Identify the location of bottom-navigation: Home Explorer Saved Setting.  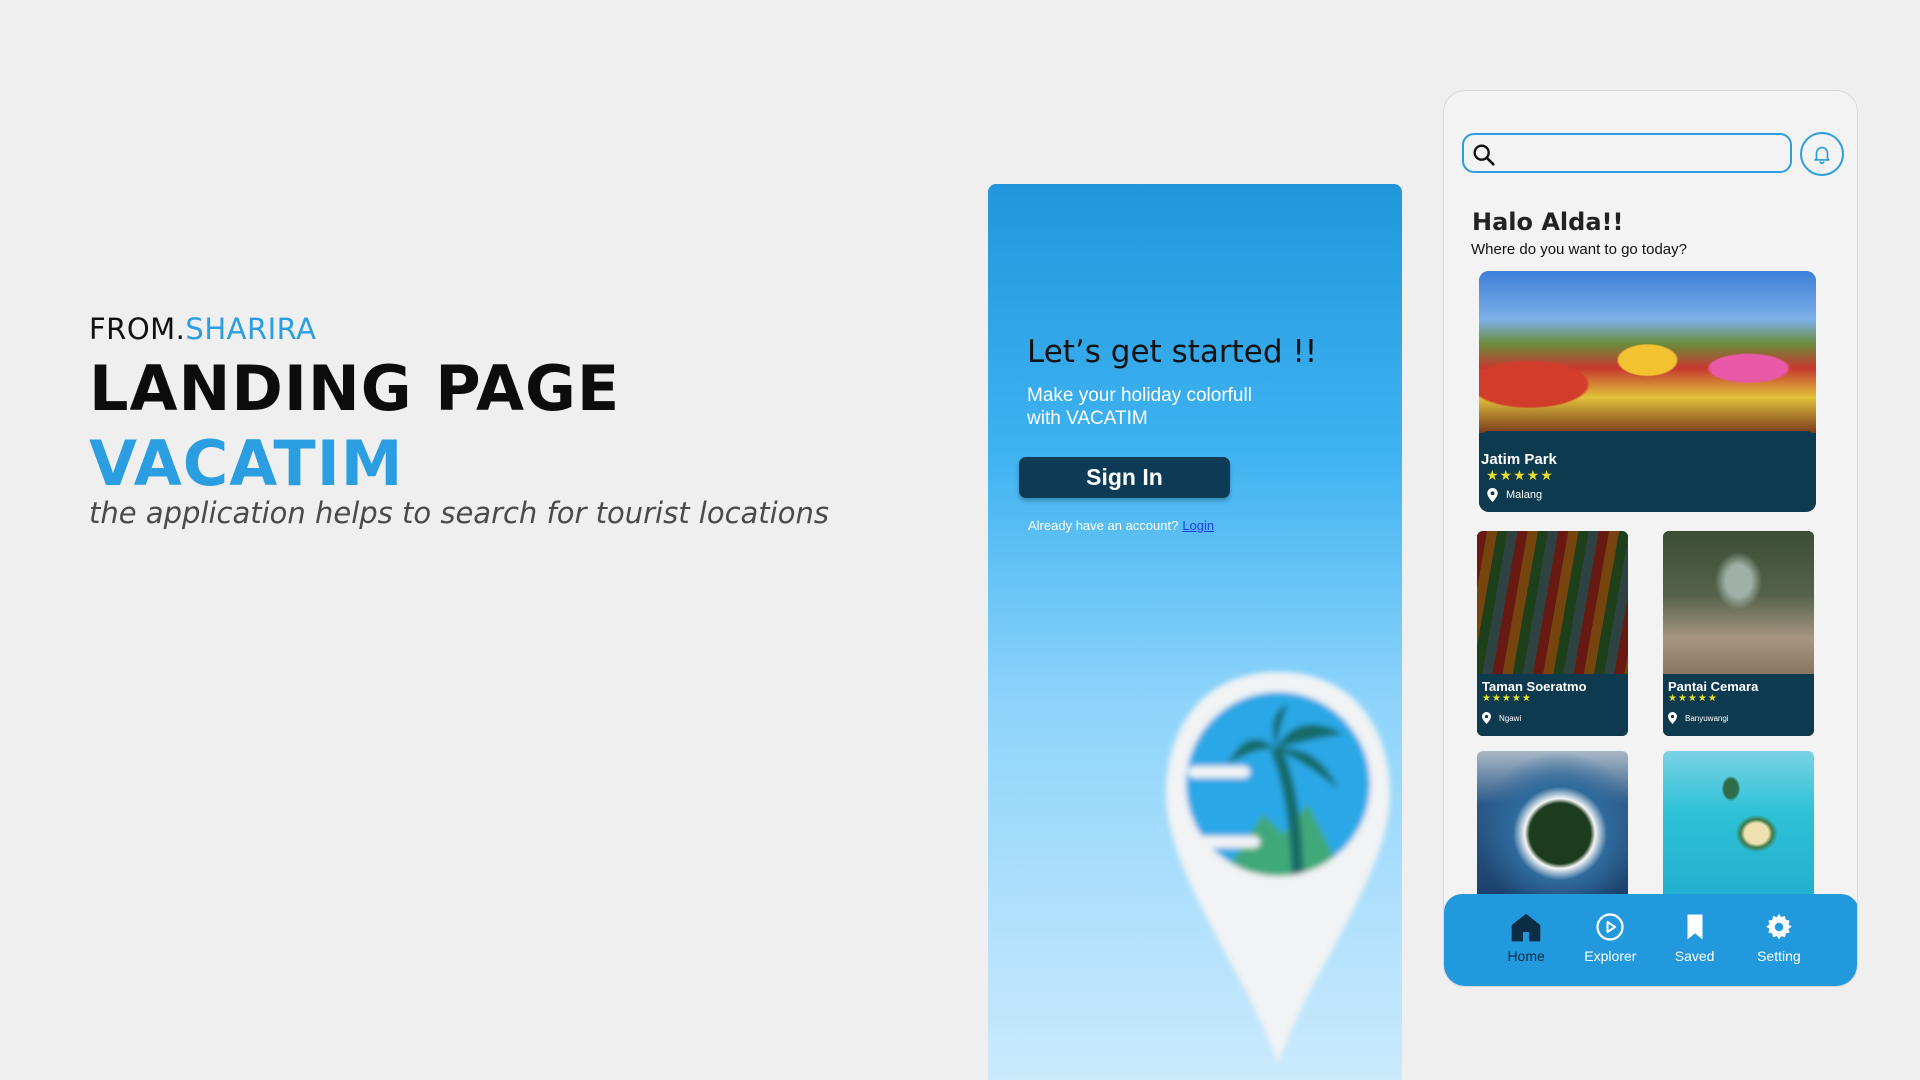
(1650, 940).